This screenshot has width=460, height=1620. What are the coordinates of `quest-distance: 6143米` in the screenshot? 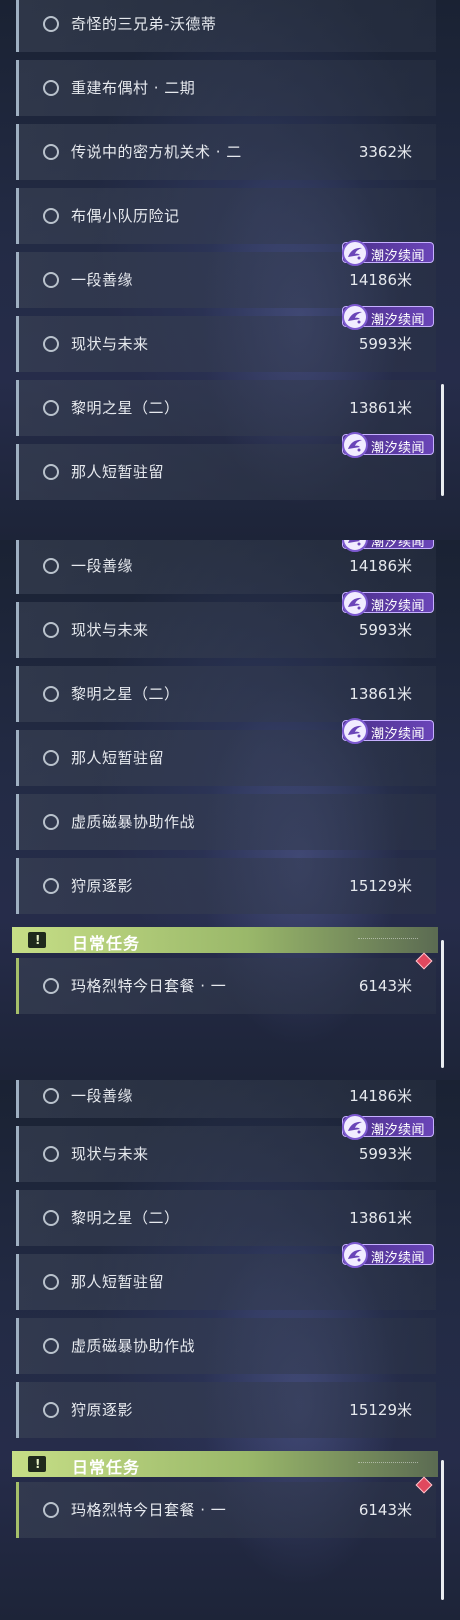 It's located at (385, 1510).